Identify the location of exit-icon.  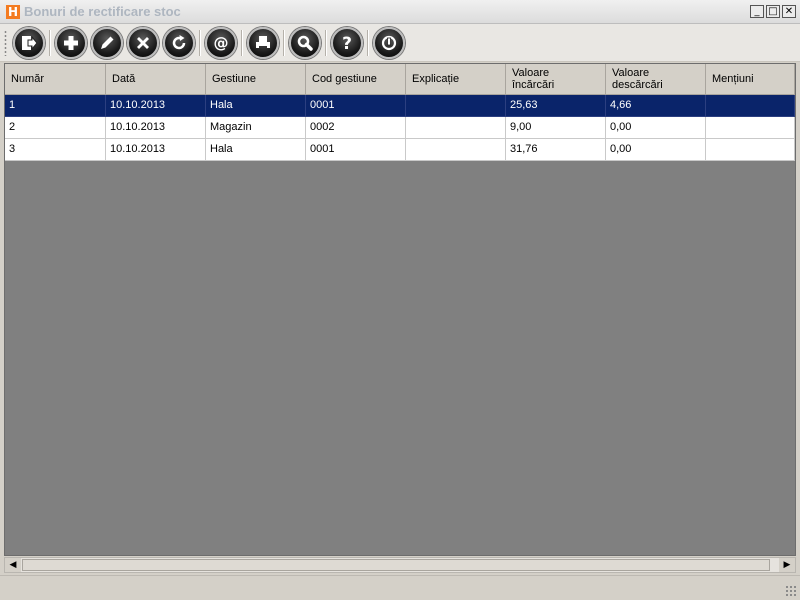
(30, 43).